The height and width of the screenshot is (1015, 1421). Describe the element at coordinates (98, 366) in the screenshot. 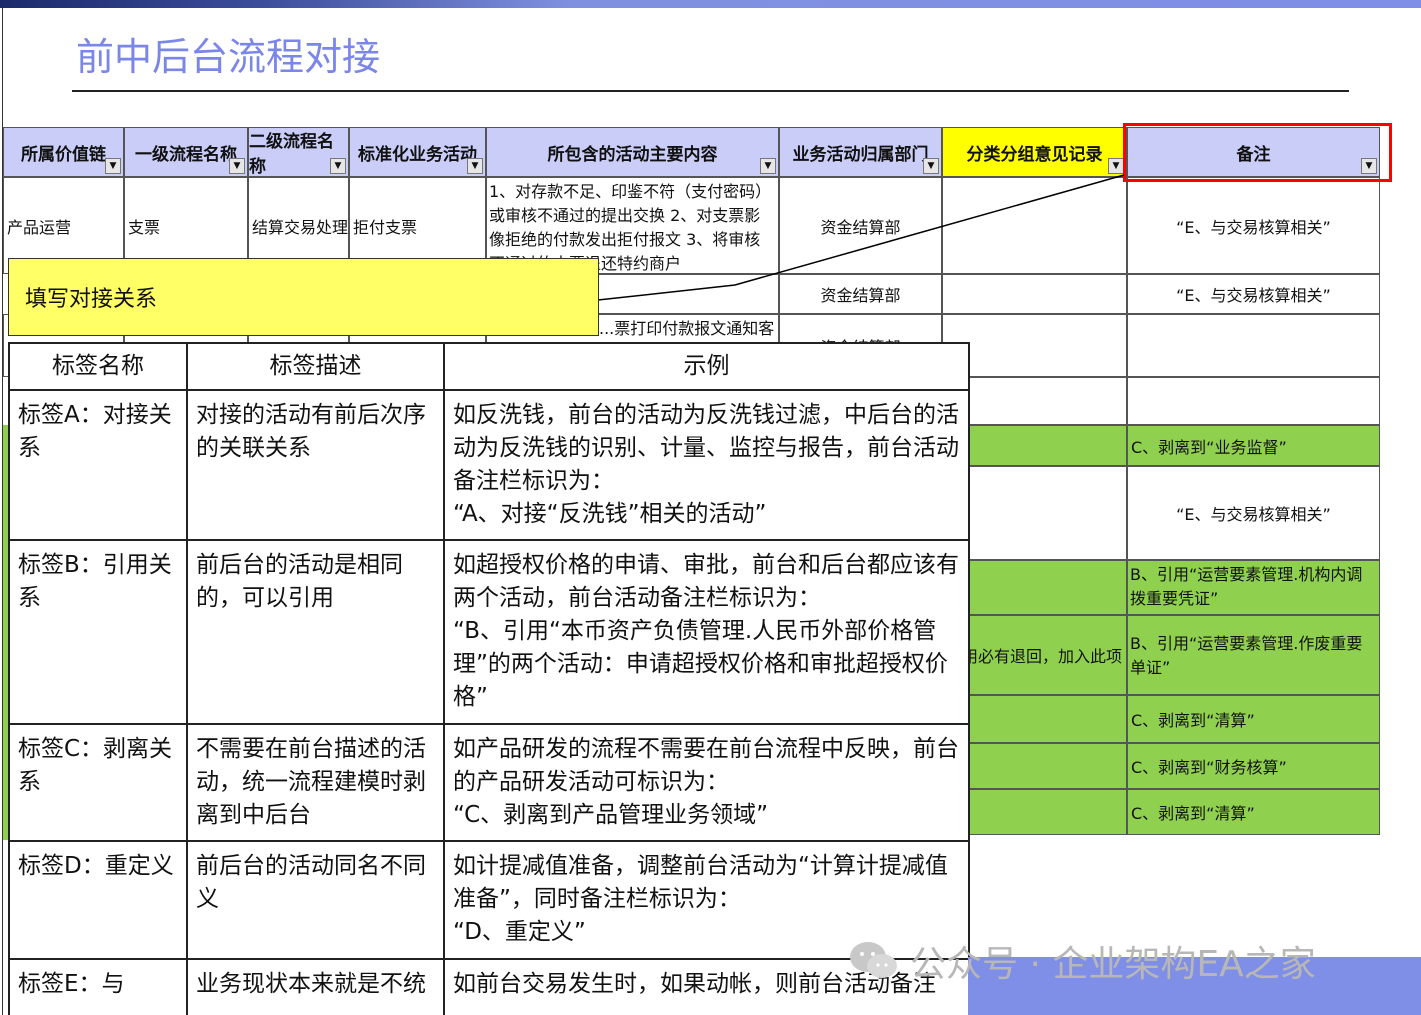

I see `header-label-name: 标签名称` at that location.